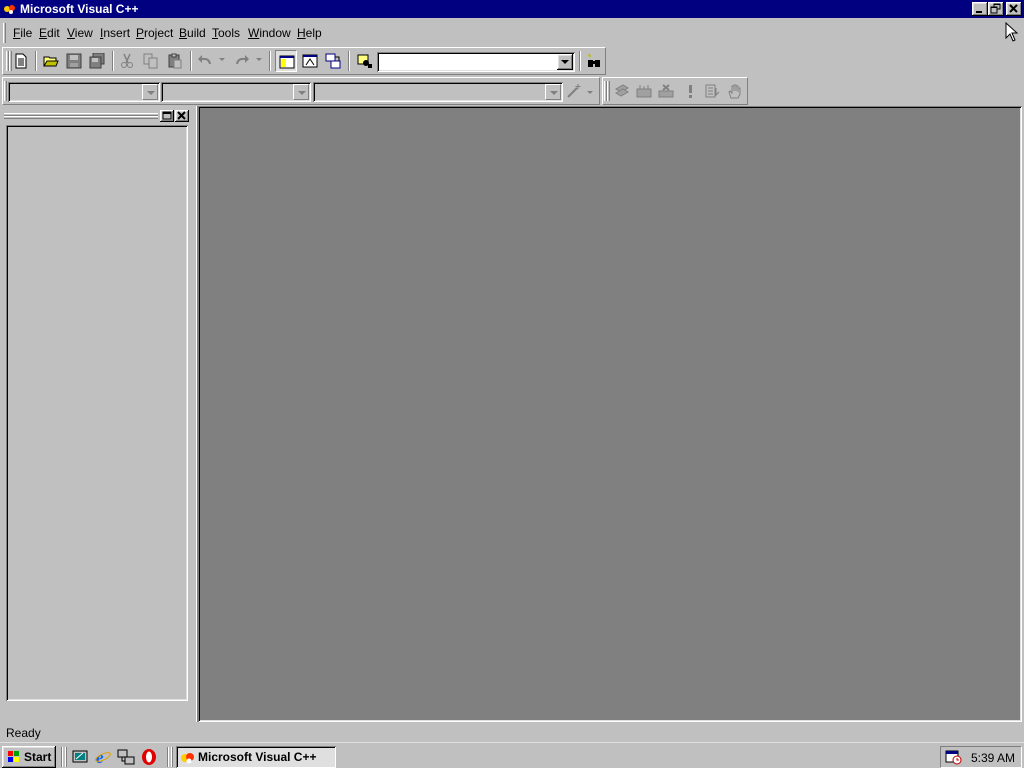 The width and height of the screenshot is (1024, 768). Describe the element at coordinates (80, 757) in the screenshot. I see `show-desktop-icon` at that location.